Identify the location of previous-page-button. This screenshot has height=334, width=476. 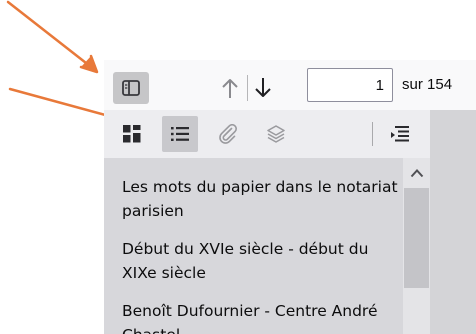
(230, 88).